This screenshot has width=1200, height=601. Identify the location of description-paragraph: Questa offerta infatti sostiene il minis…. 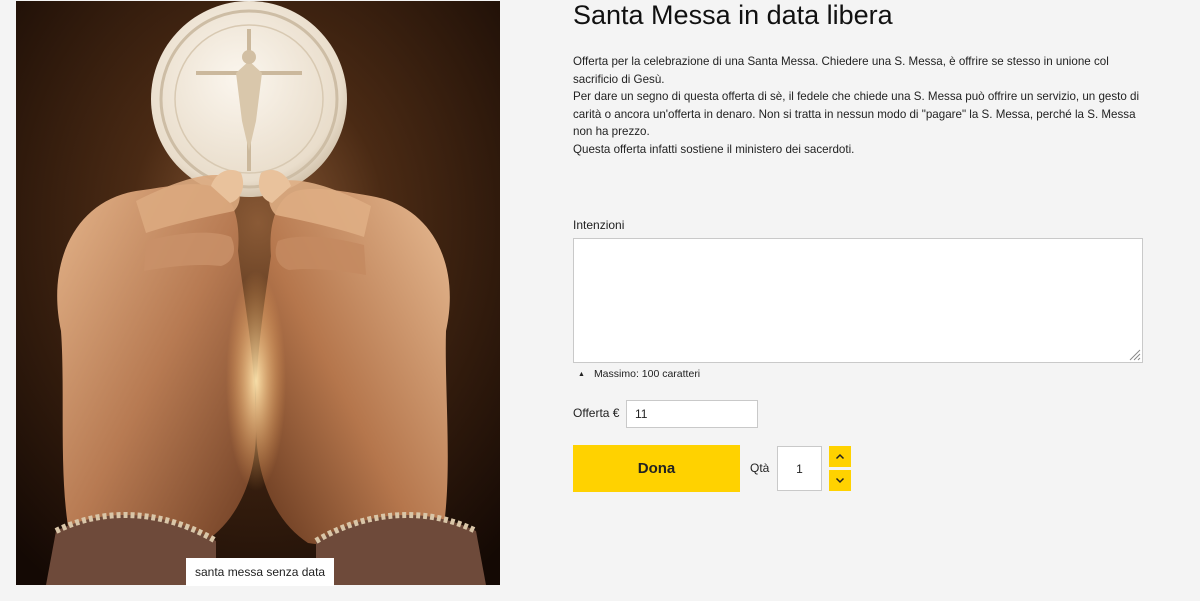
(714, 149).